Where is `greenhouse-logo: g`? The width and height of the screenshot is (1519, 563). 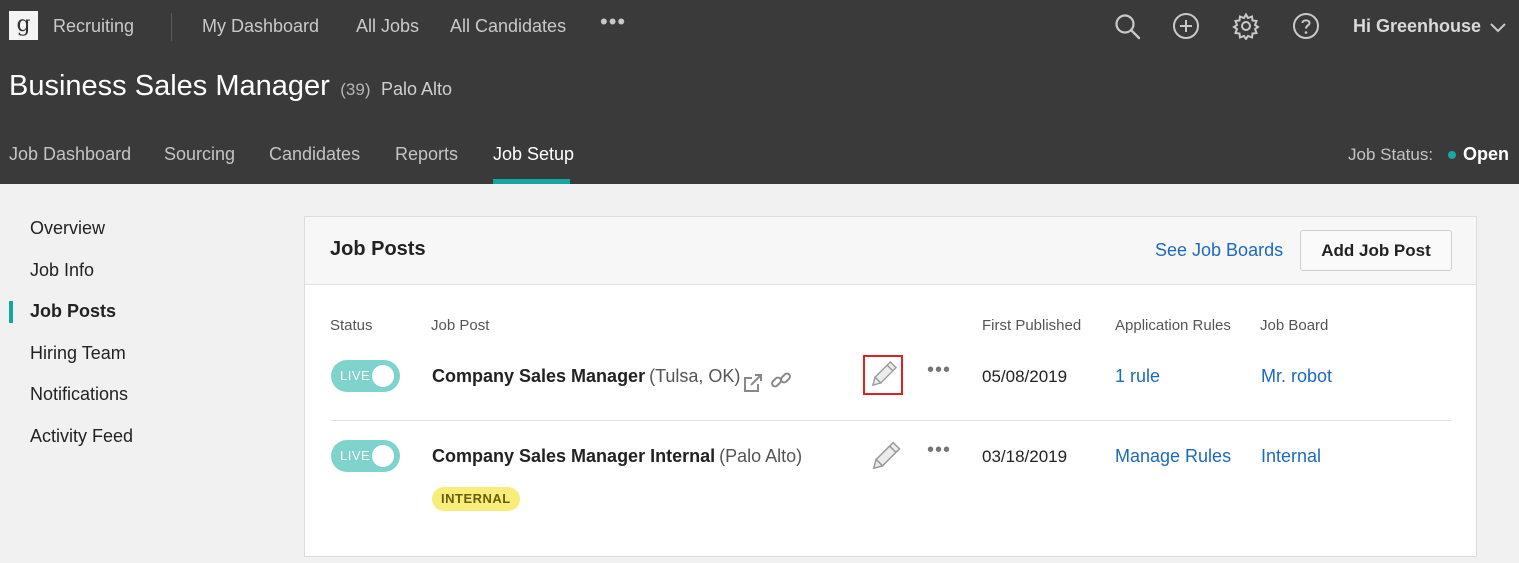
greenhouse-logo: g is located at coordinates (23, 25).